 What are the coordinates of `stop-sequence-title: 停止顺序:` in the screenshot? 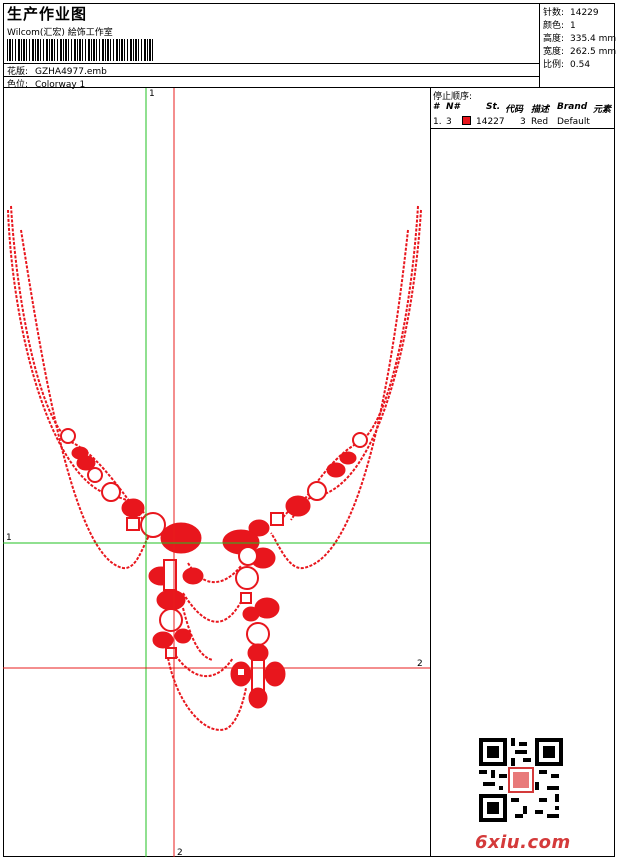 It's located at (453, 97).